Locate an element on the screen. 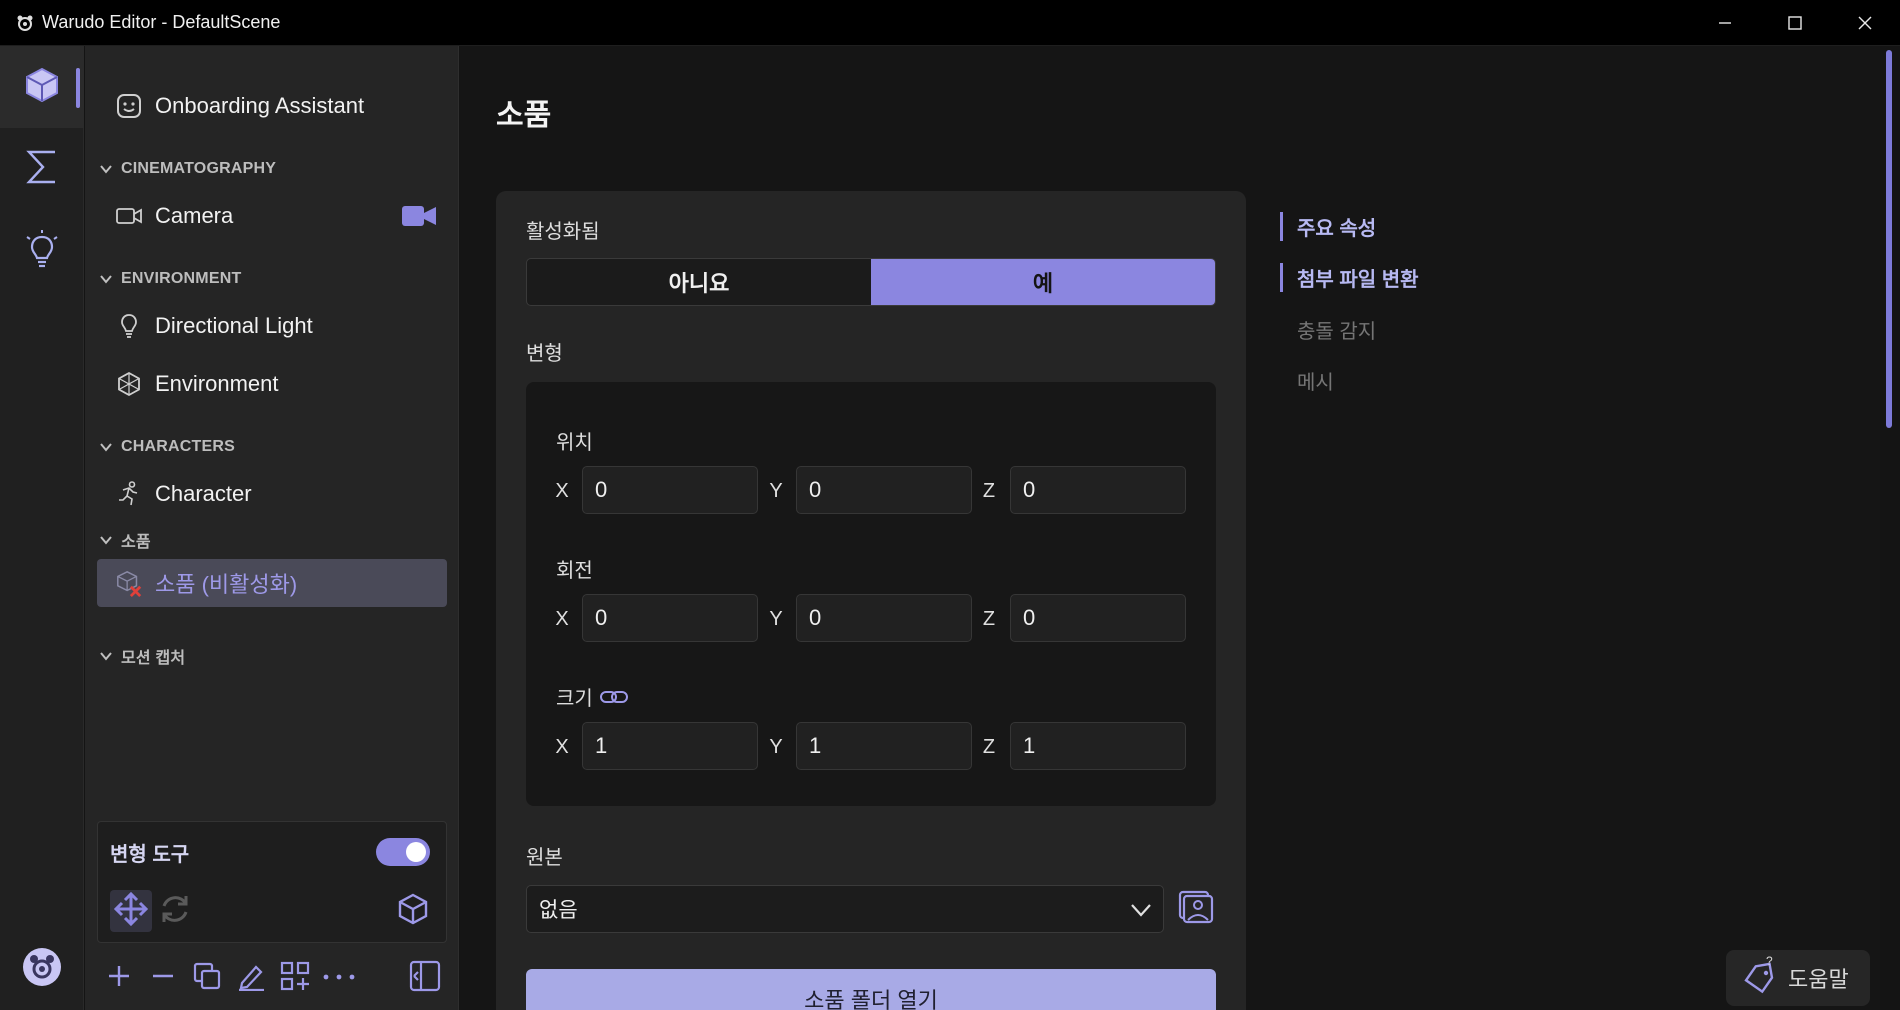 The image size is (1900, 1010). warudo-cog-icon is located at coordinates (42, 969).